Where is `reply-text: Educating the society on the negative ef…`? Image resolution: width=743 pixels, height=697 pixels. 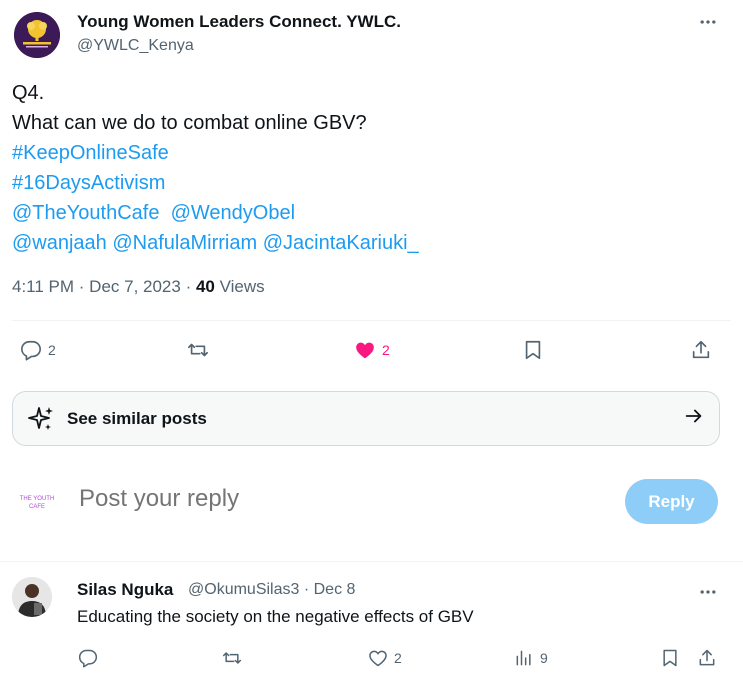 reply-text: Educating the society on the negative ef… is located at coordinates (275, 616).